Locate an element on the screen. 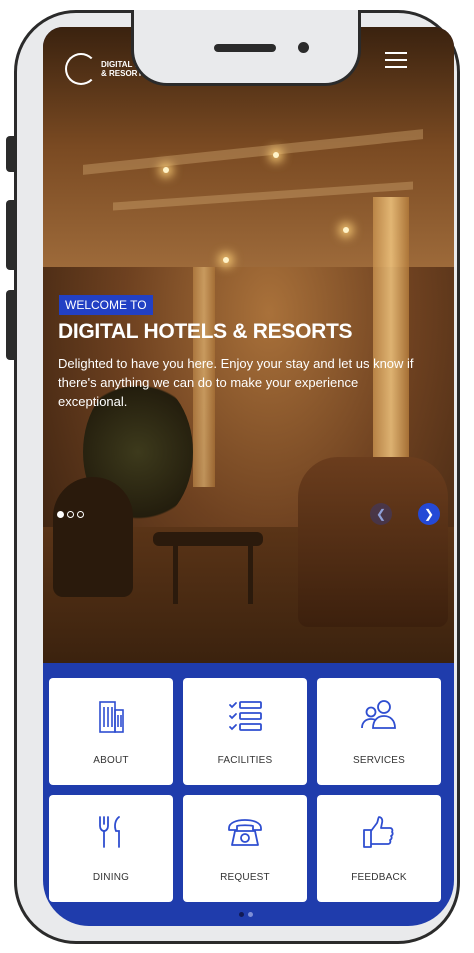  chevron-right-icon: ❯ is located at coordinates (429, 514).